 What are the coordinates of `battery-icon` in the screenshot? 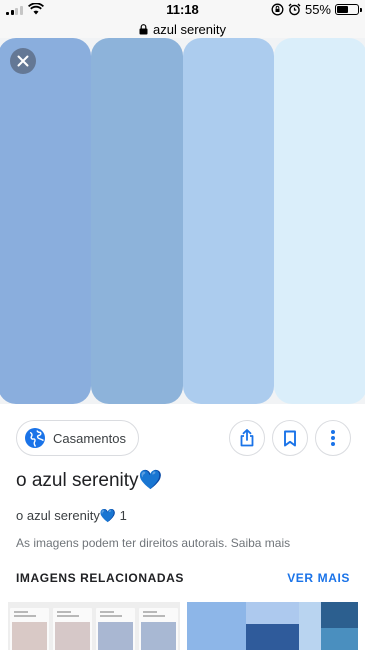 It's located at (348, 9).